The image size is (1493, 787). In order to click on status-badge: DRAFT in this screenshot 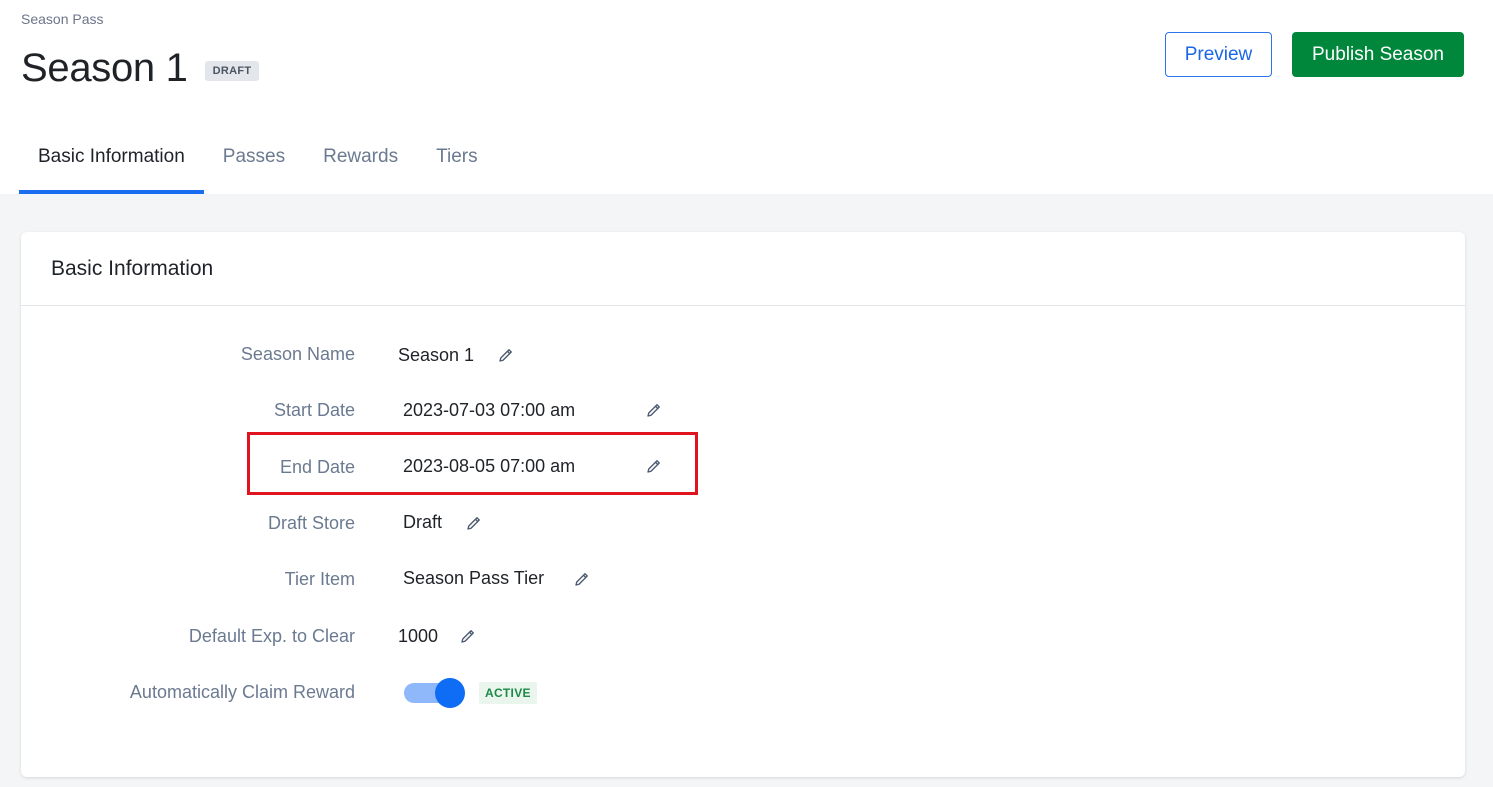, I will do `click(232, 70)`.